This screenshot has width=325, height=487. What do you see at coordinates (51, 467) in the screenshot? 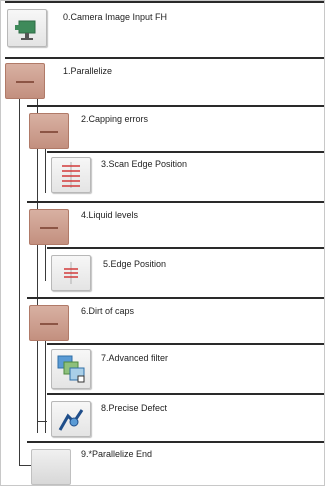
I see `parallelize-end-icon` at bounding box center [51, 467].